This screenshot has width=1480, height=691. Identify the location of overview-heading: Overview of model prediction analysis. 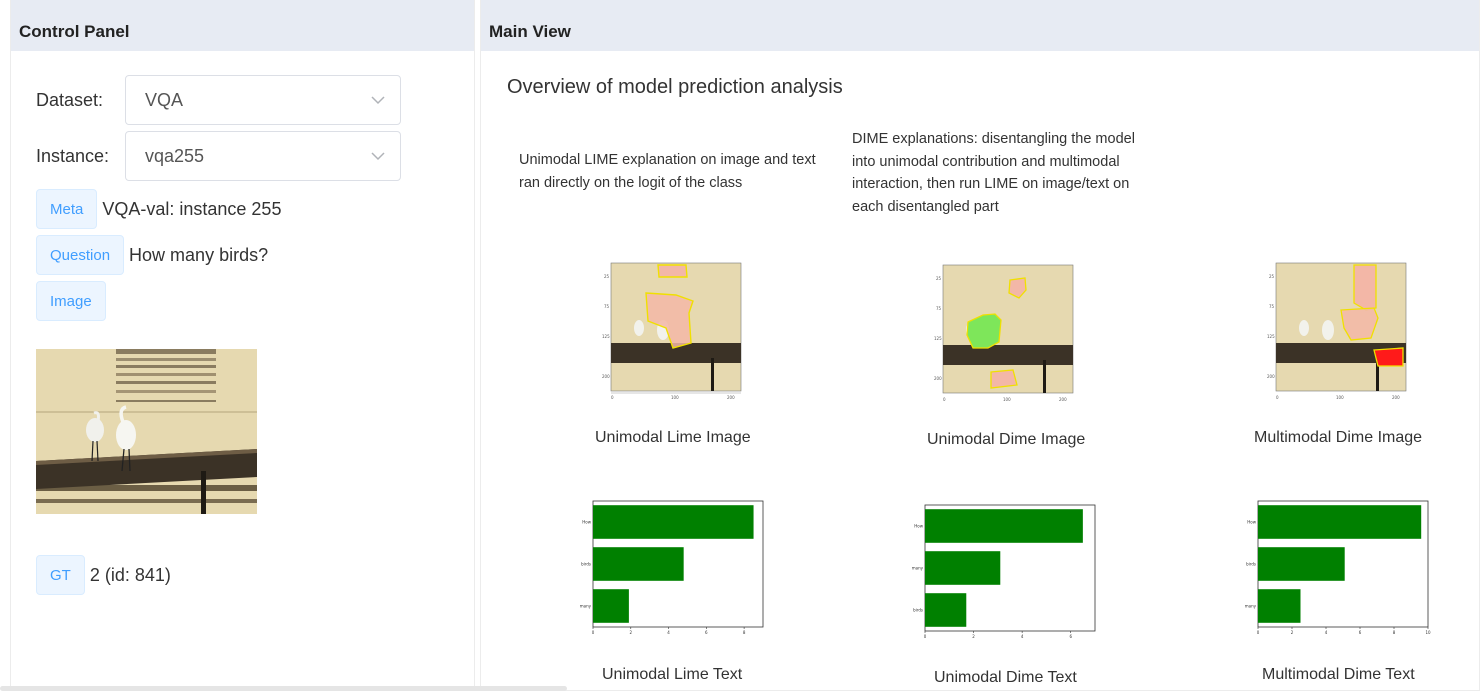
(675, 87).